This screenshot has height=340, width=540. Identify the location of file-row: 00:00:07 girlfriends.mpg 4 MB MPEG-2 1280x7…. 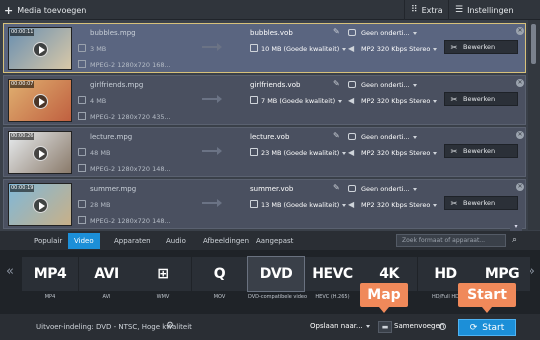
(264, 100).